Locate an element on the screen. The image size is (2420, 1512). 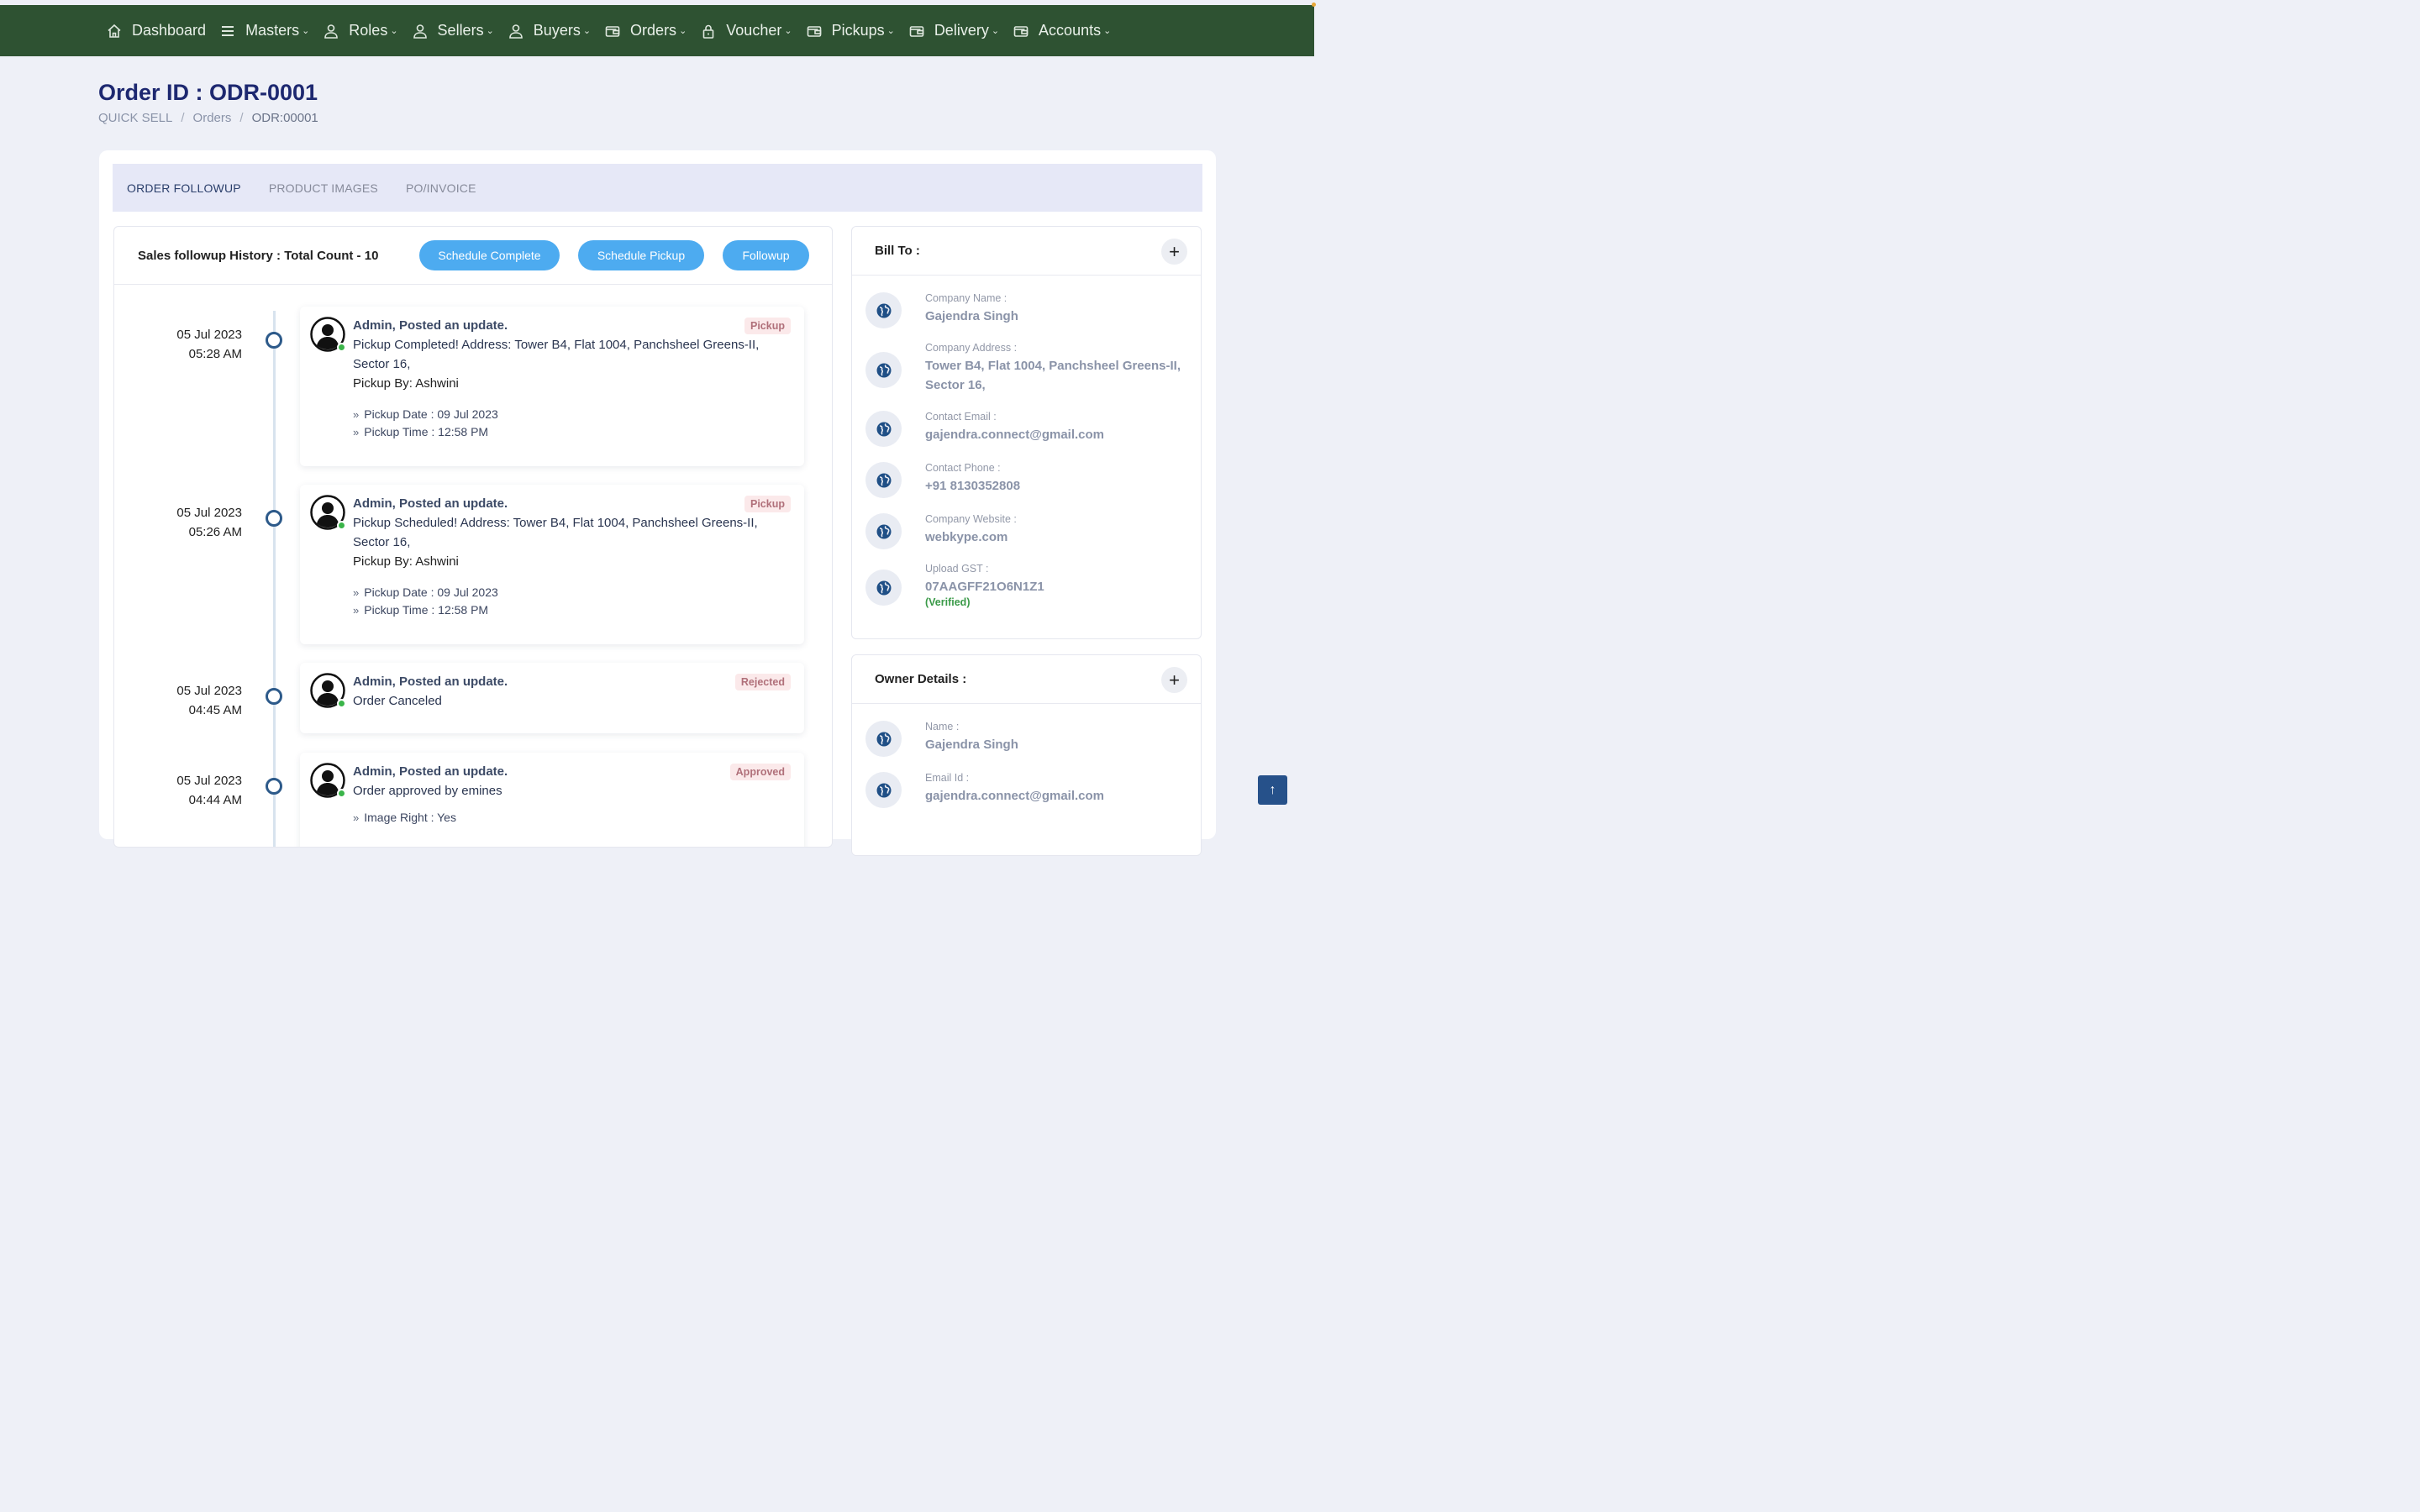
tab-product-images: PRODUCT IMAGES is located at coordinates (323, 188).